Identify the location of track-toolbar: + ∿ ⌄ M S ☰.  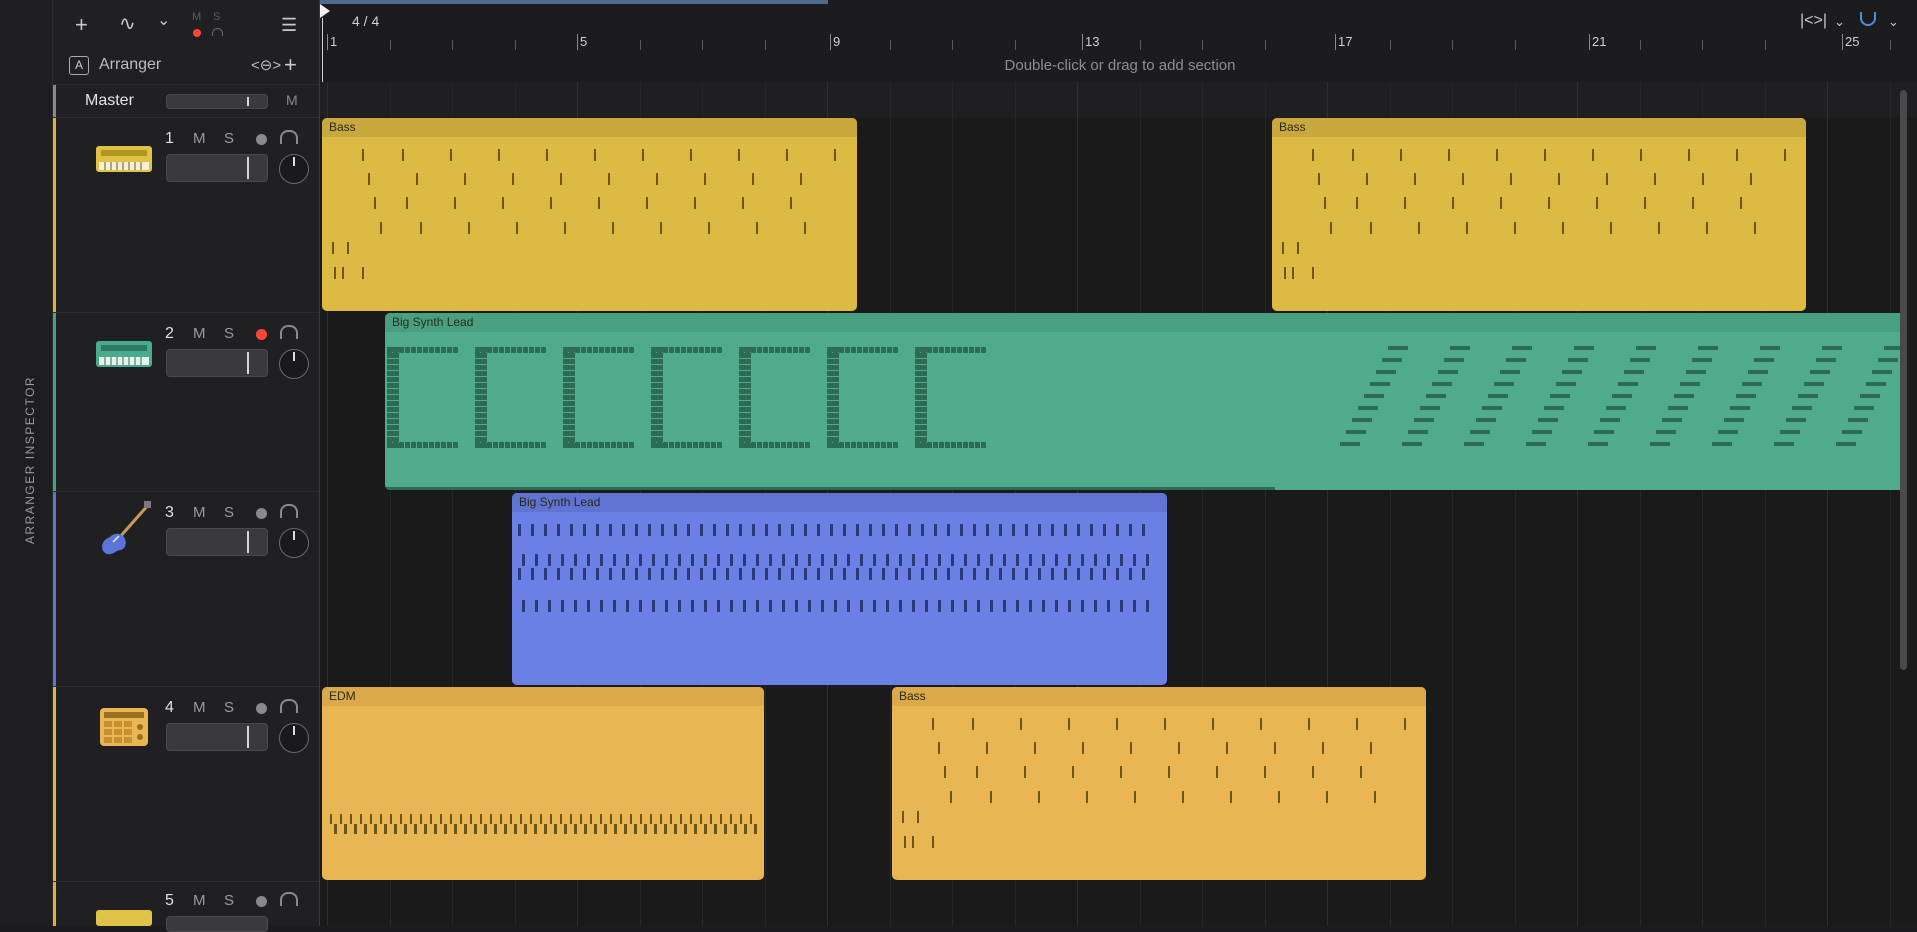
(186, 25).